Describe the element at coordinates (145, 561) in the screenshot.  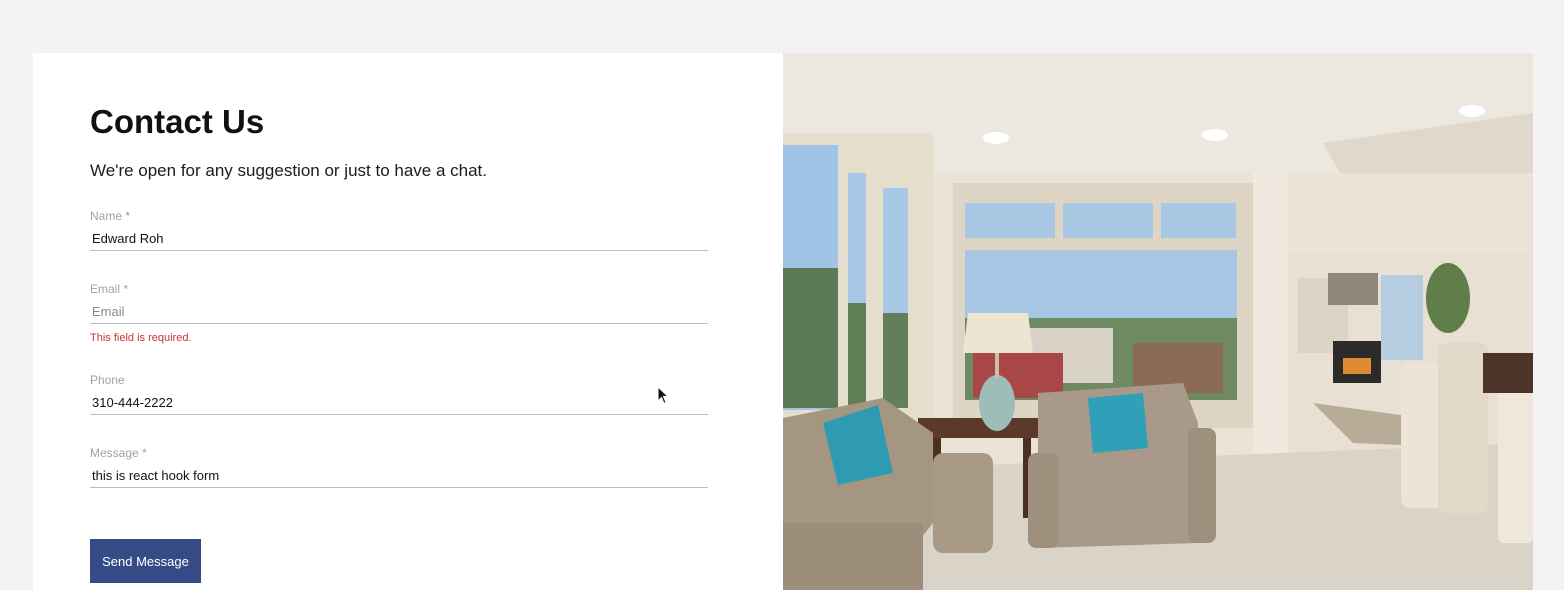
I see `send-message-button: Send Message` at that location.